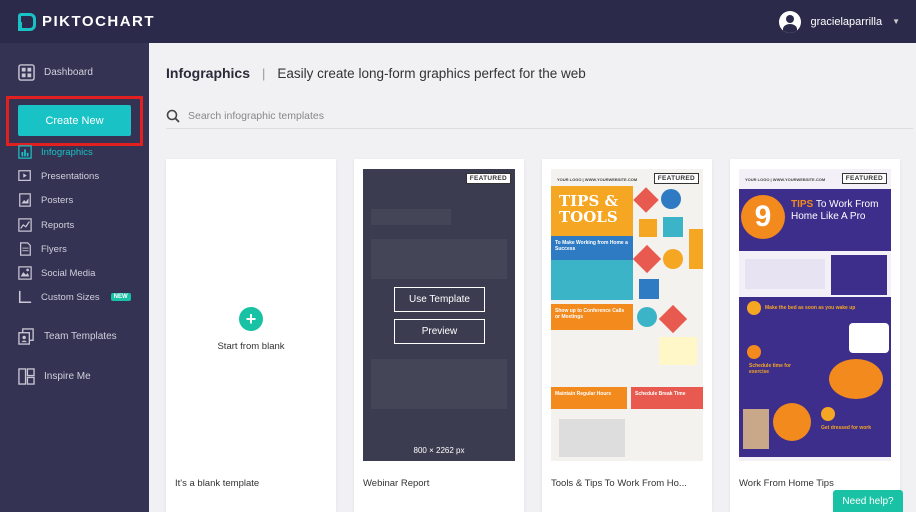 The image size is (916, 512). What do you see at coordinates (27, 21) in the screenshot?
I see `piktochart-logo-icon` at bounding box center [27, 21].